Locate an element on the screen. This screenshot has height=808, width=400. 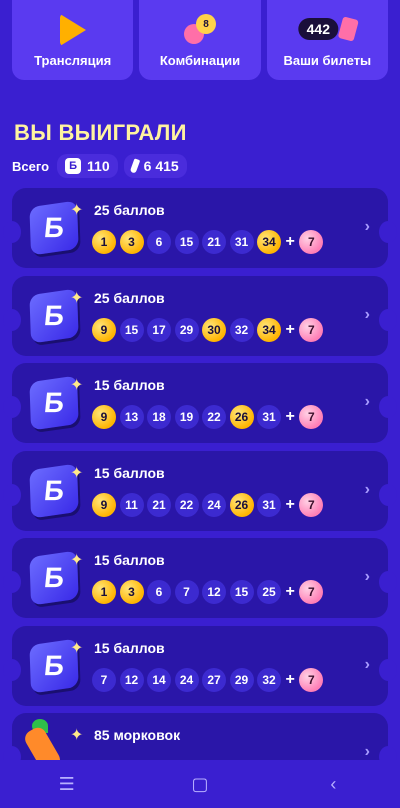
section-title: ВЫ ВЫИГРАЛИ is located at coordinates (100, 132).